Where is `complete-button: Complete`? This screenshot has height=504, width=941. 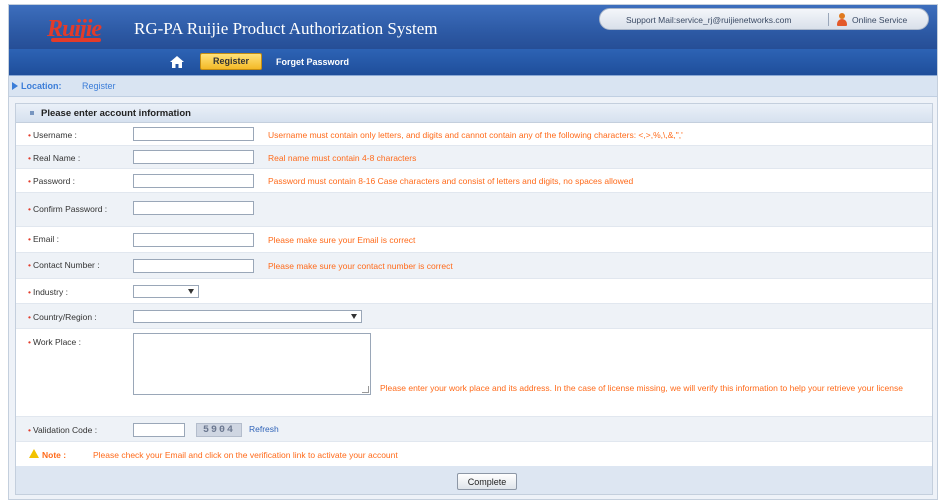 complete-button: Complete is located at coordinates (487, 481).